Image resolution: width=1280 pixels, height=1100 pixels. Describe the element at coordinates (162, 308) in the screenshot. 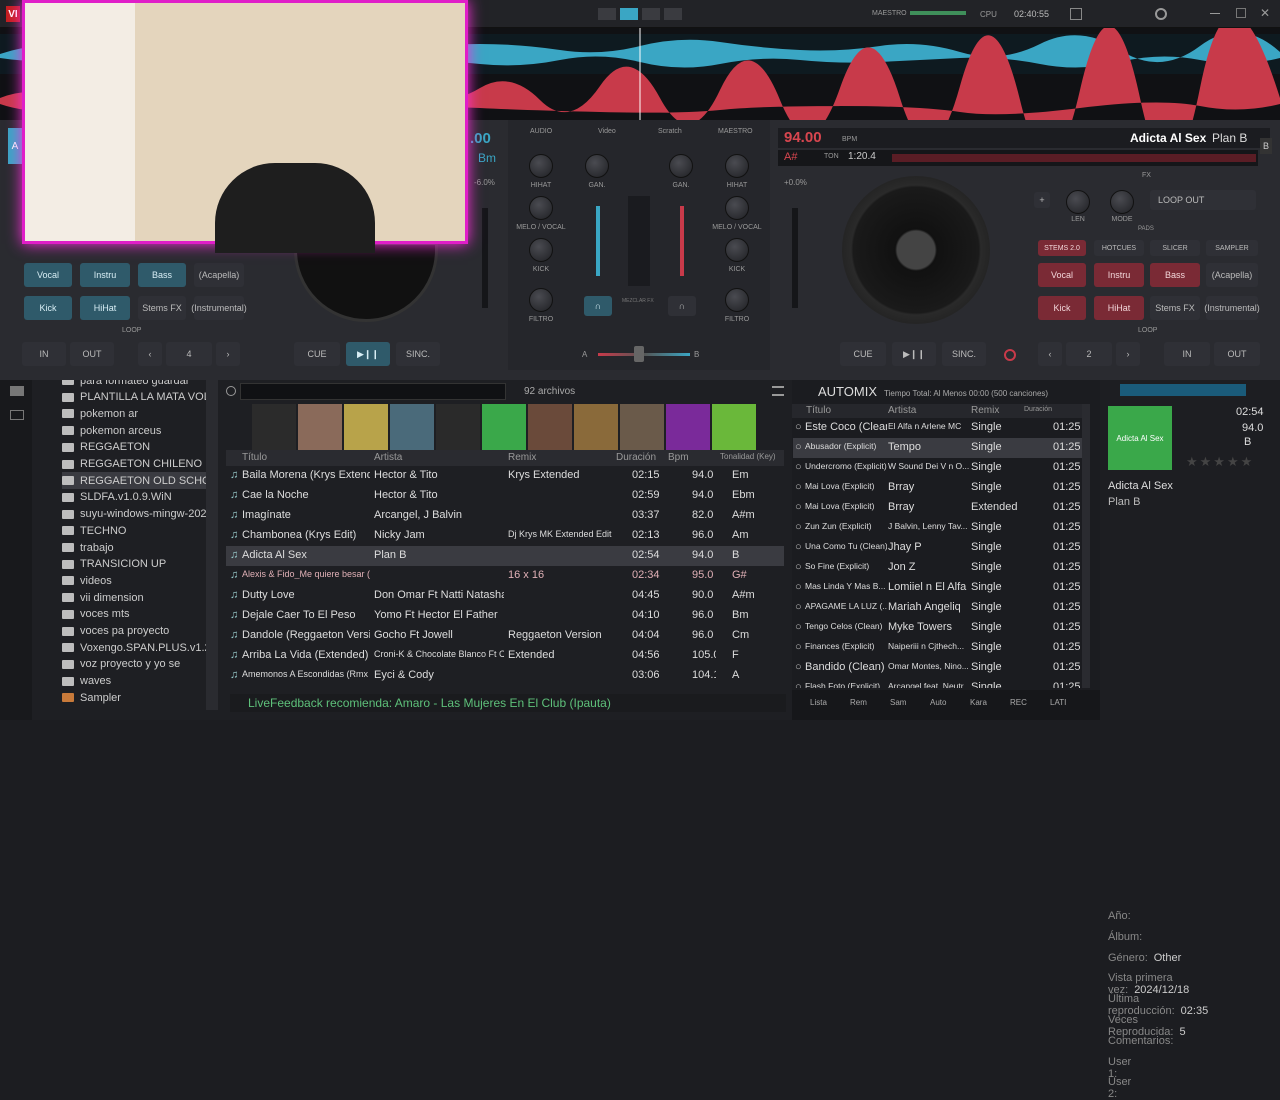

I see `deck-a-pad-stemsfx: Stems FX` at that location.